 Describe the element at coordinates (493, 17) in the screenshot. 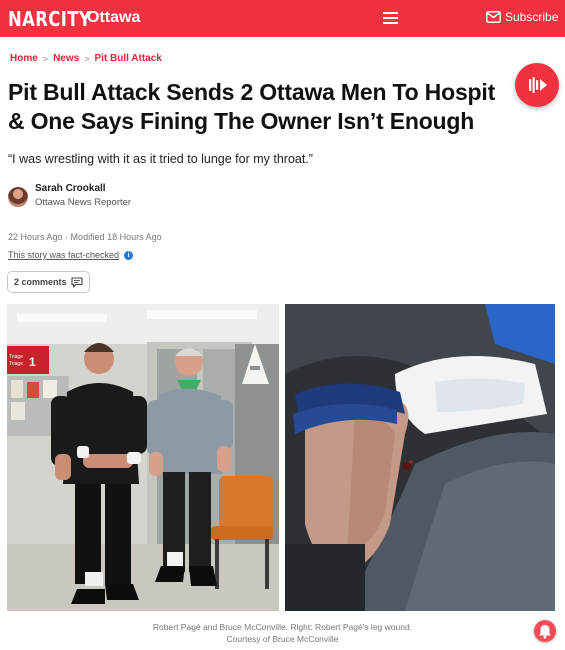

I see `mail-icon` at that location.